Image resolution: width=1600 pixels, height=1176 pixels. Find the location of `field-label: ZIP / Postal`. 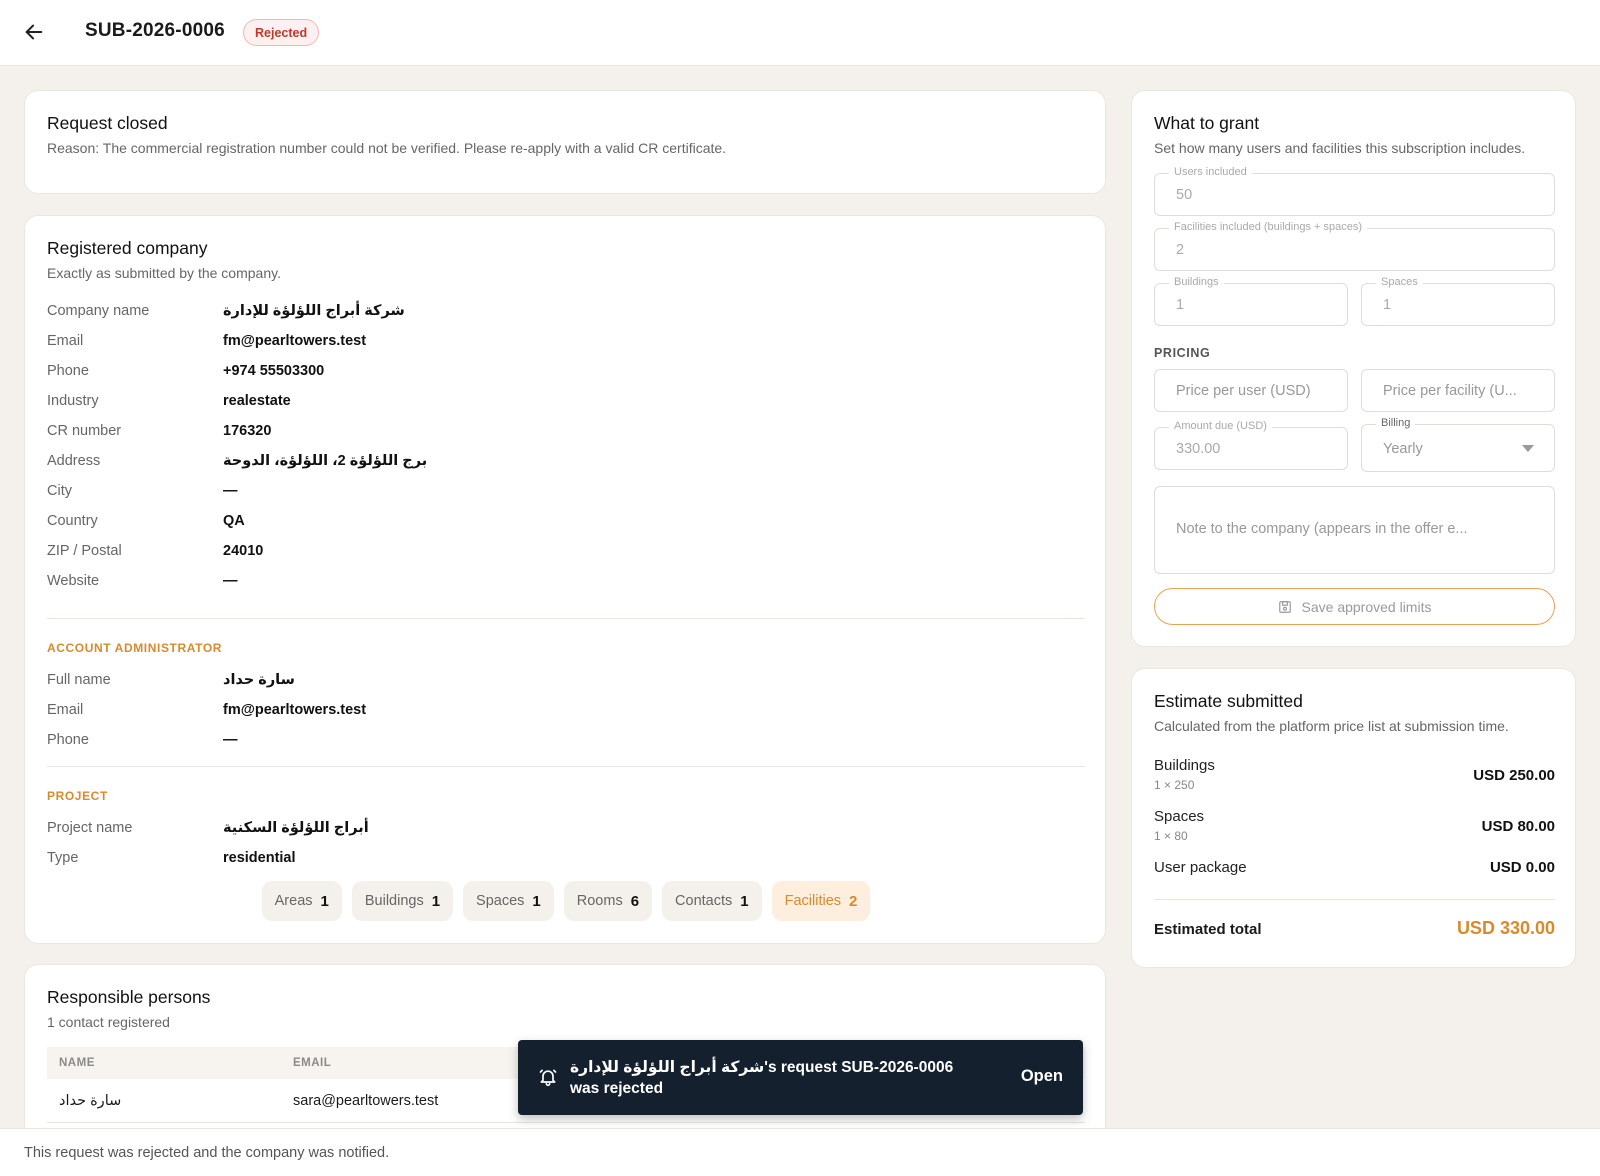

field-label: ZIP / Postal is located at coordinates (84, 551).